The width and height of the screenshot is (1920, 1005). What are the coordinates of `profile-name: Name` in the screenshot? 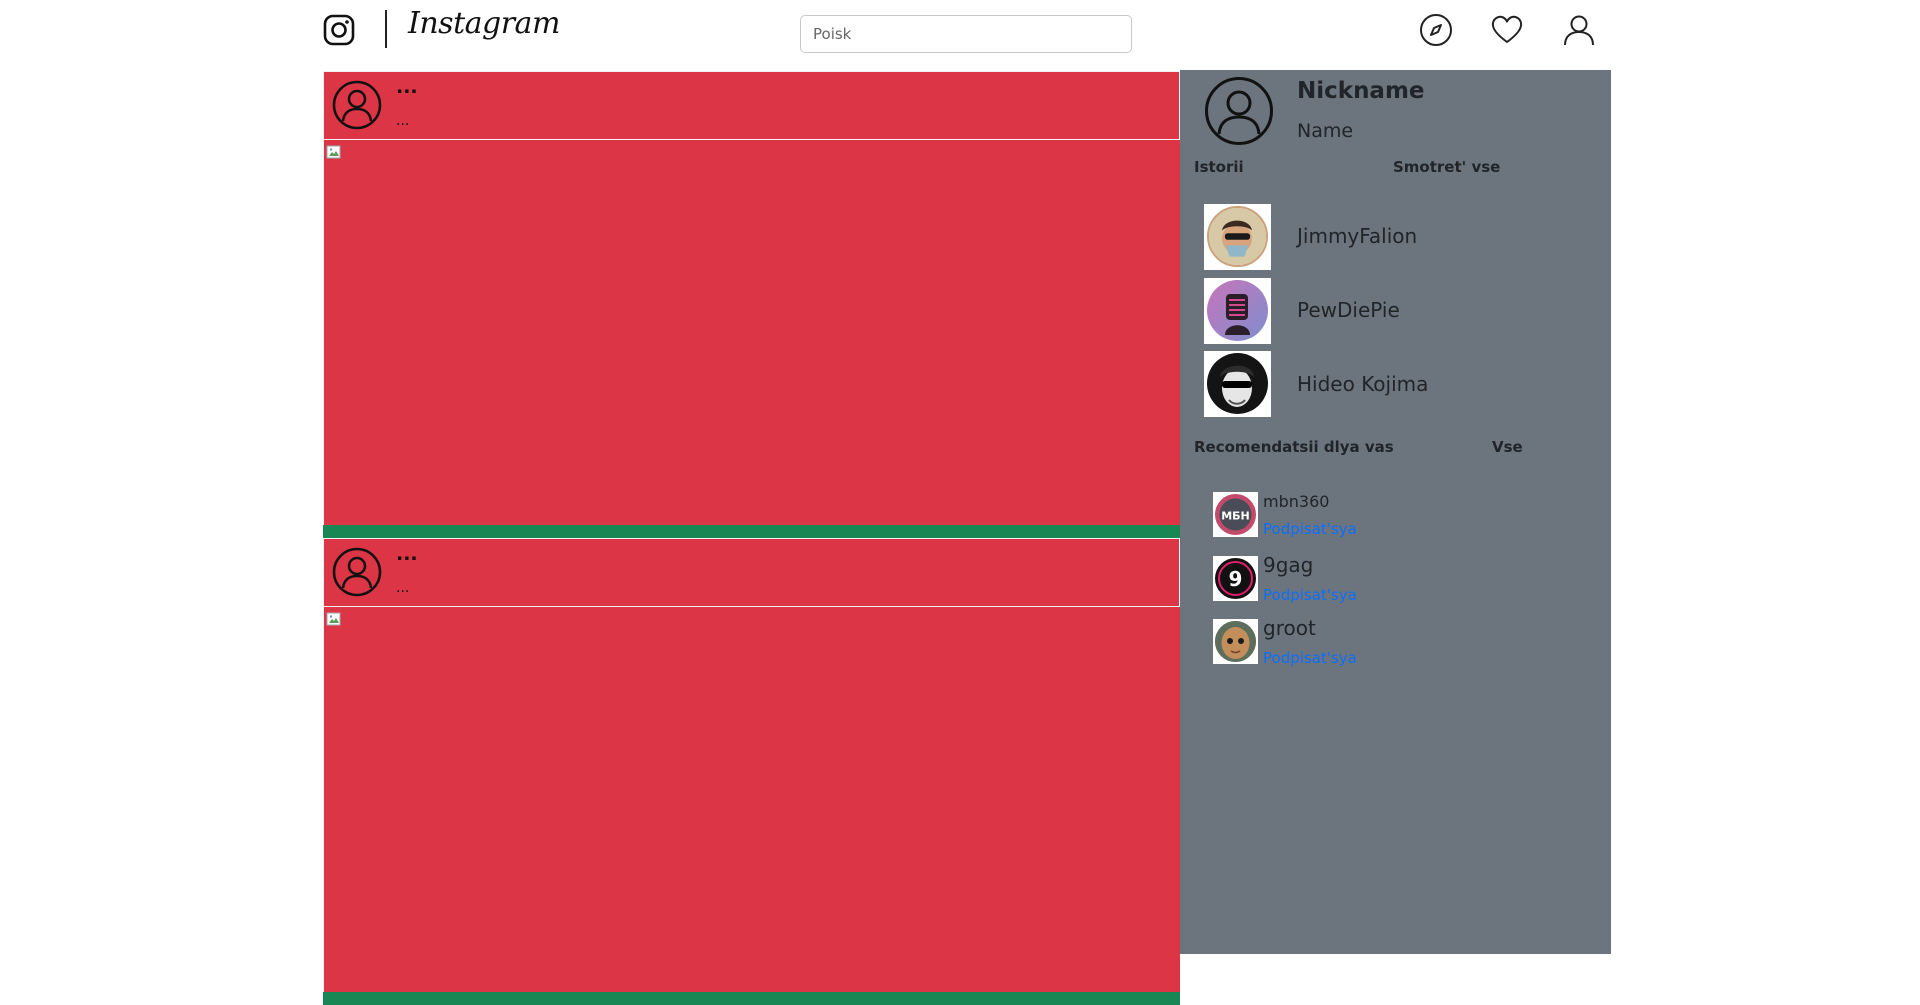 It's located at (1325, 131).